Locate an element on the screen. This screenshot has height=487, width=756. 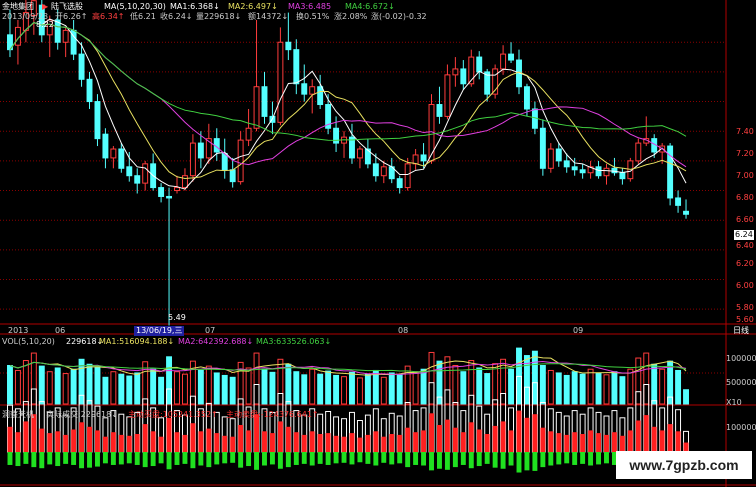
price-tick: 5.80 is located at coordinates (745, 307).